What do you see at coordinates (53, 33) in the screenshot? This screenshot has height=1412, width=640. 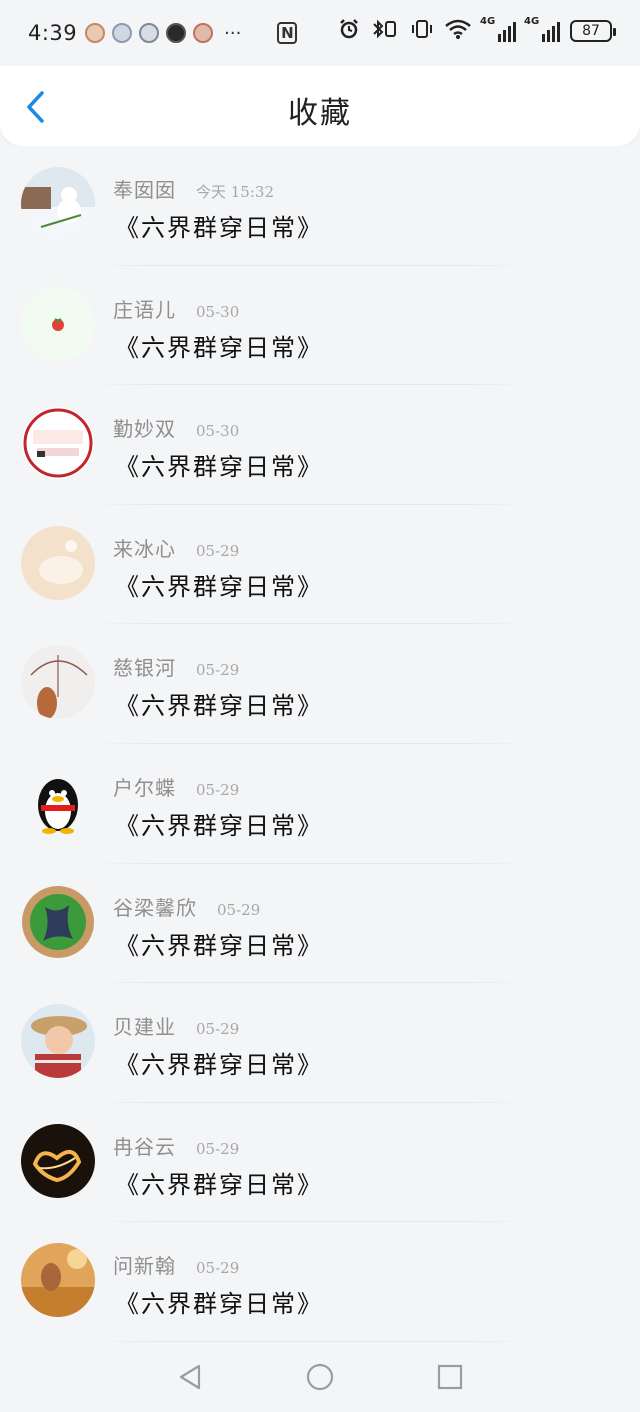 I see `status-time: 4:39` at bounding box center [53, 33].